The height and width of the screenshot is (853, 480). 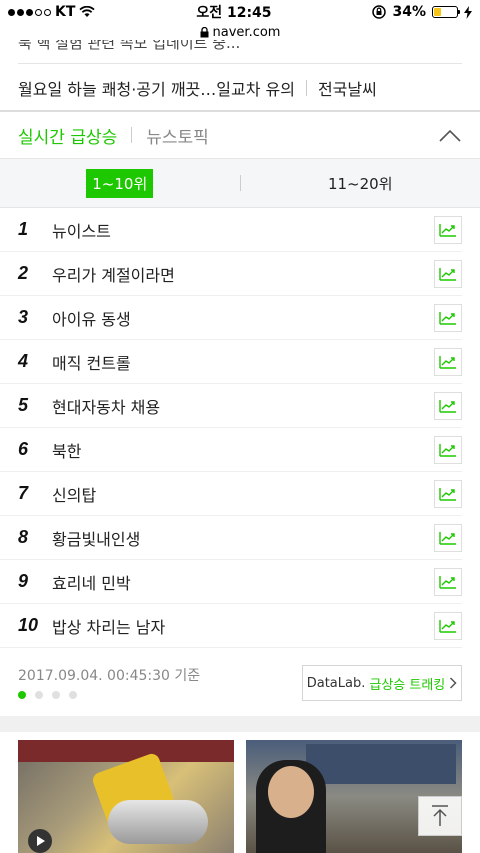 I want to click on pager-dots, so click(x=47, y=695).